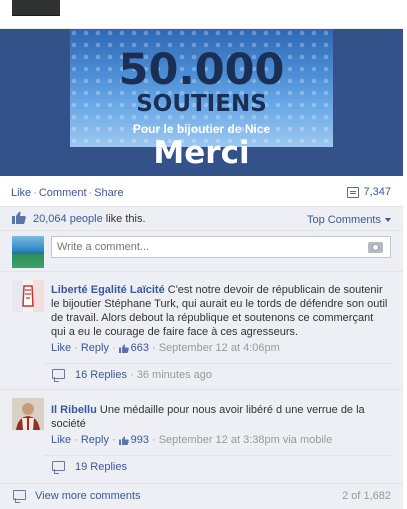 This screenshot has height=509, width=407. Describe the element at coordinates (201, 191) in the screenshot. I see `post-actions: Like · Comment · Share 7,347` at that location.